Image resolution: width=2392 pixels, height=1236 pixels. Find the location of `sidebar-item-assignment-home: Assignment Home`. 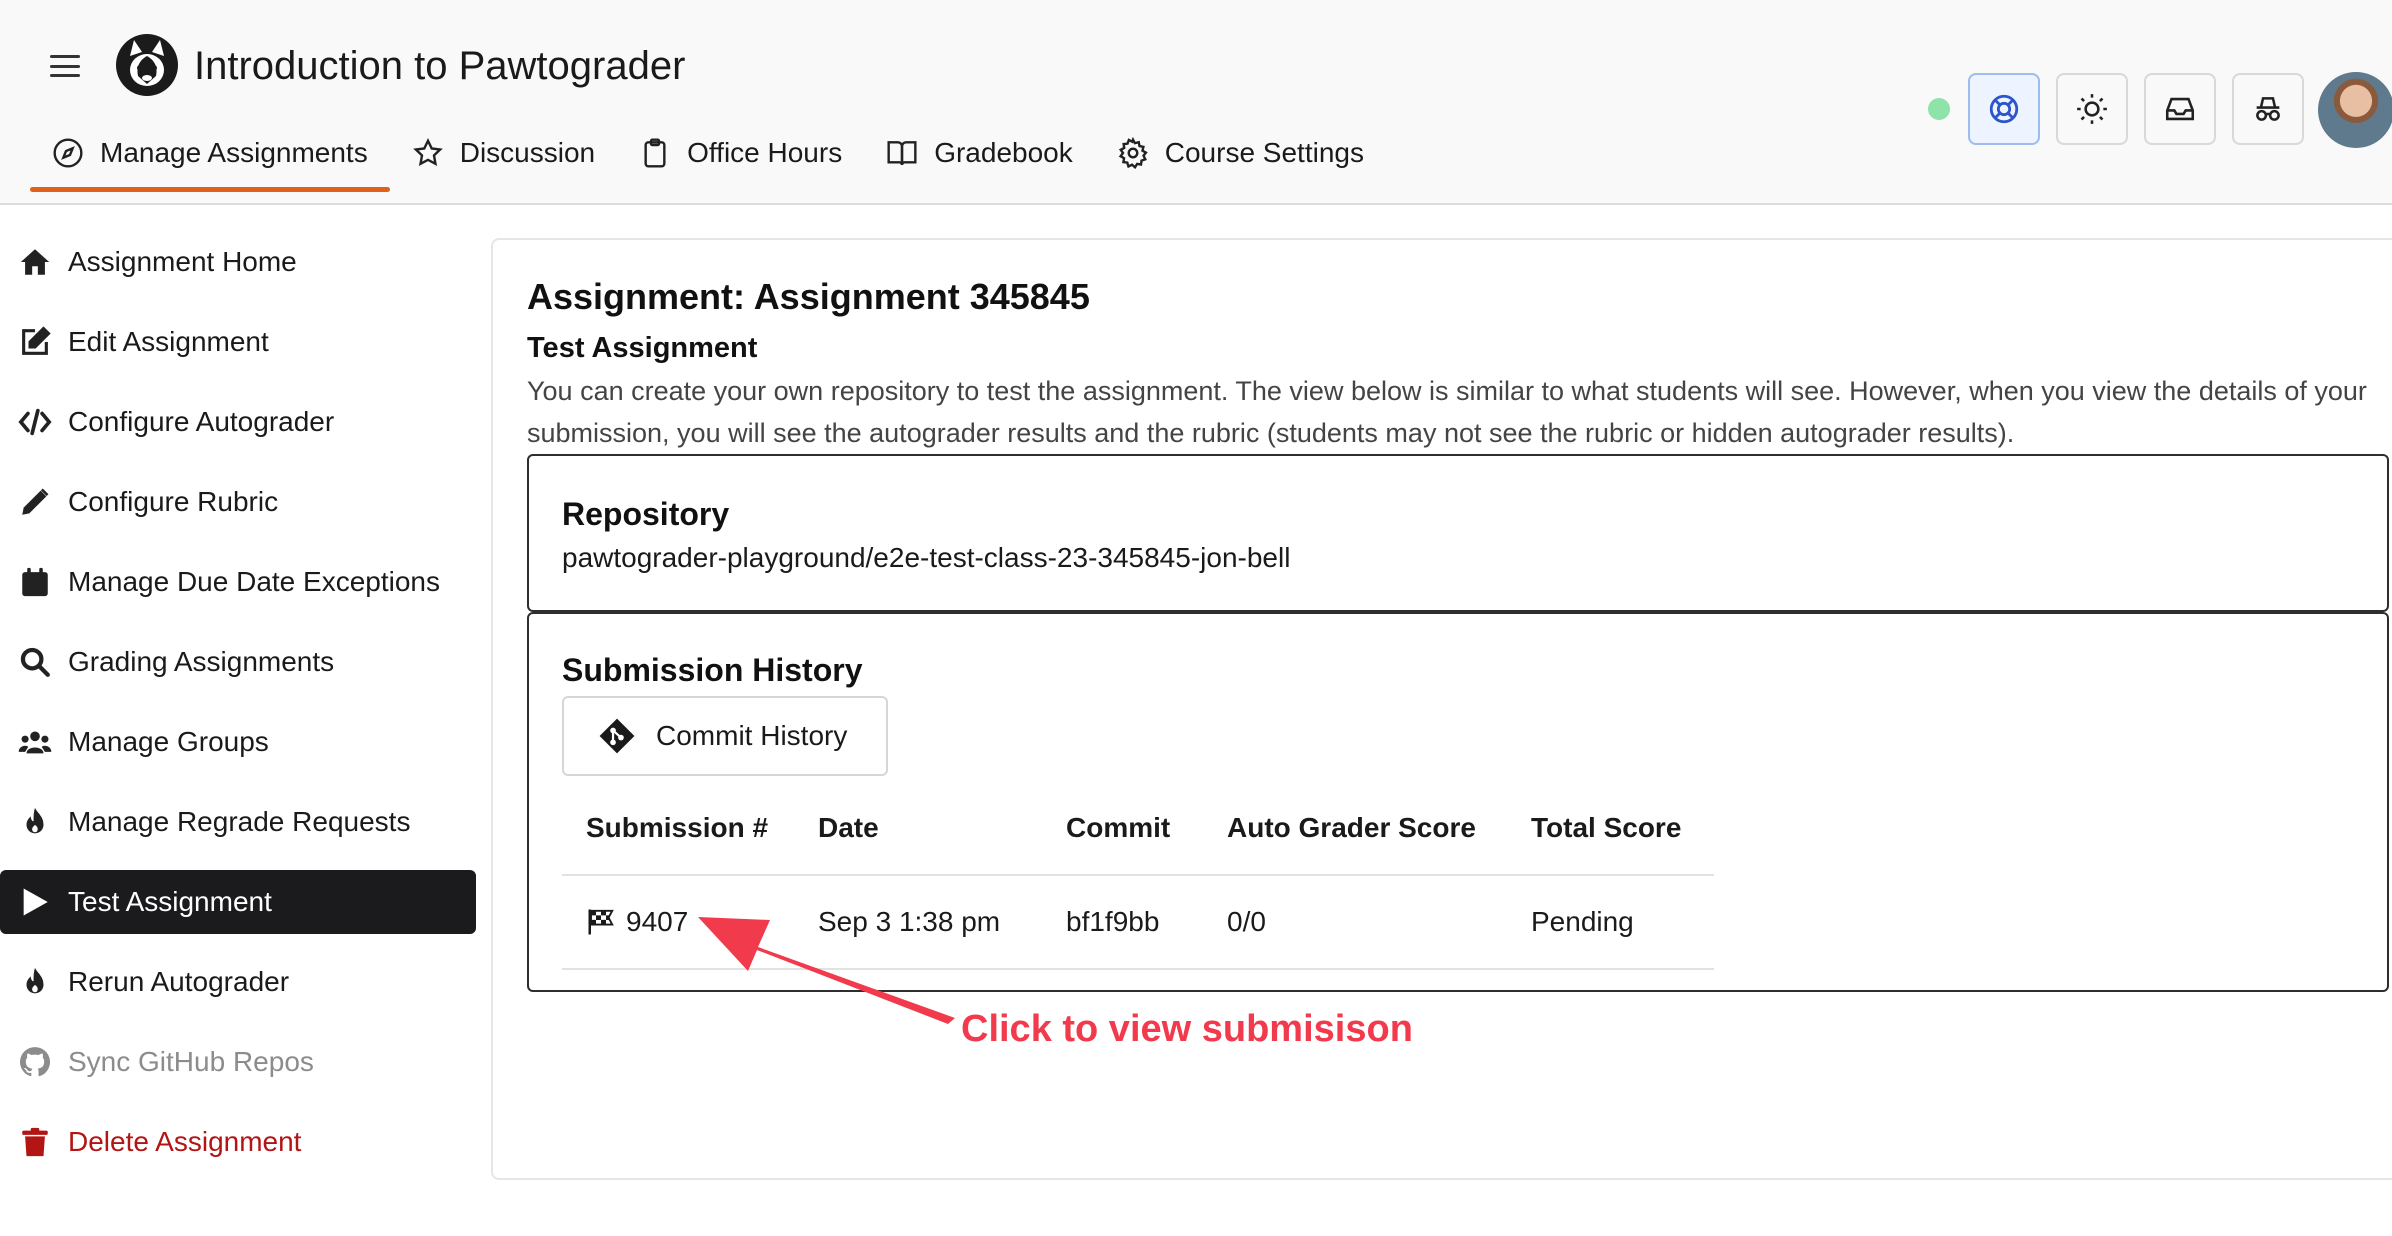

sidebar-item-assignment-home: Assignment Home is located at coordinates (238, 262).